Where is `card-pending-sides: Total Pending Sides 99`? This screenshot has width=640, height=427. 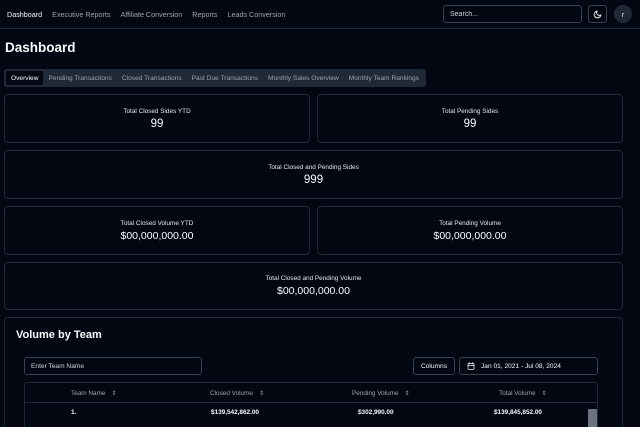 card-pending-sides: Total Pending Sides 99 is located at coordinates (470, 118).